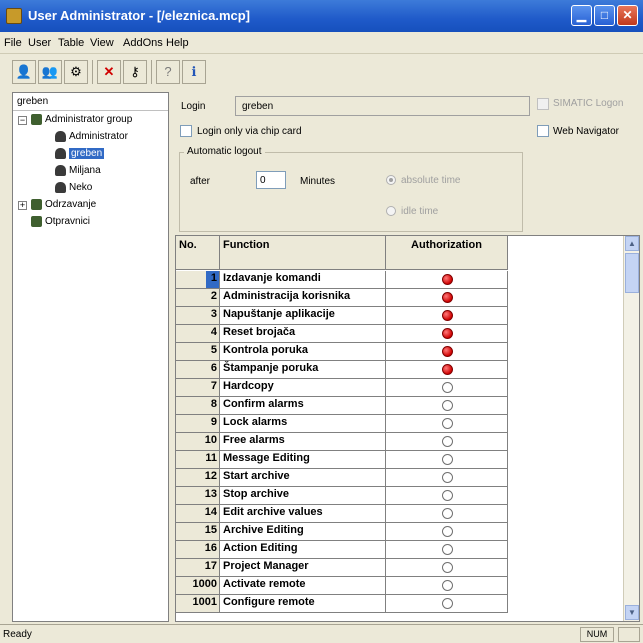  I want to click on table-row: 2 Administracija korisnika, so click(342, 298).